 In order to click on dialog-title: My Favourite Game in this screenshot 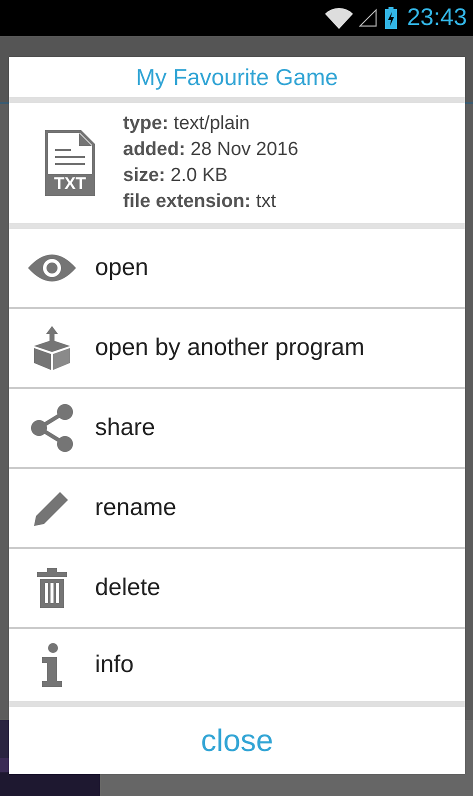, I will do `click(237, 80)`.